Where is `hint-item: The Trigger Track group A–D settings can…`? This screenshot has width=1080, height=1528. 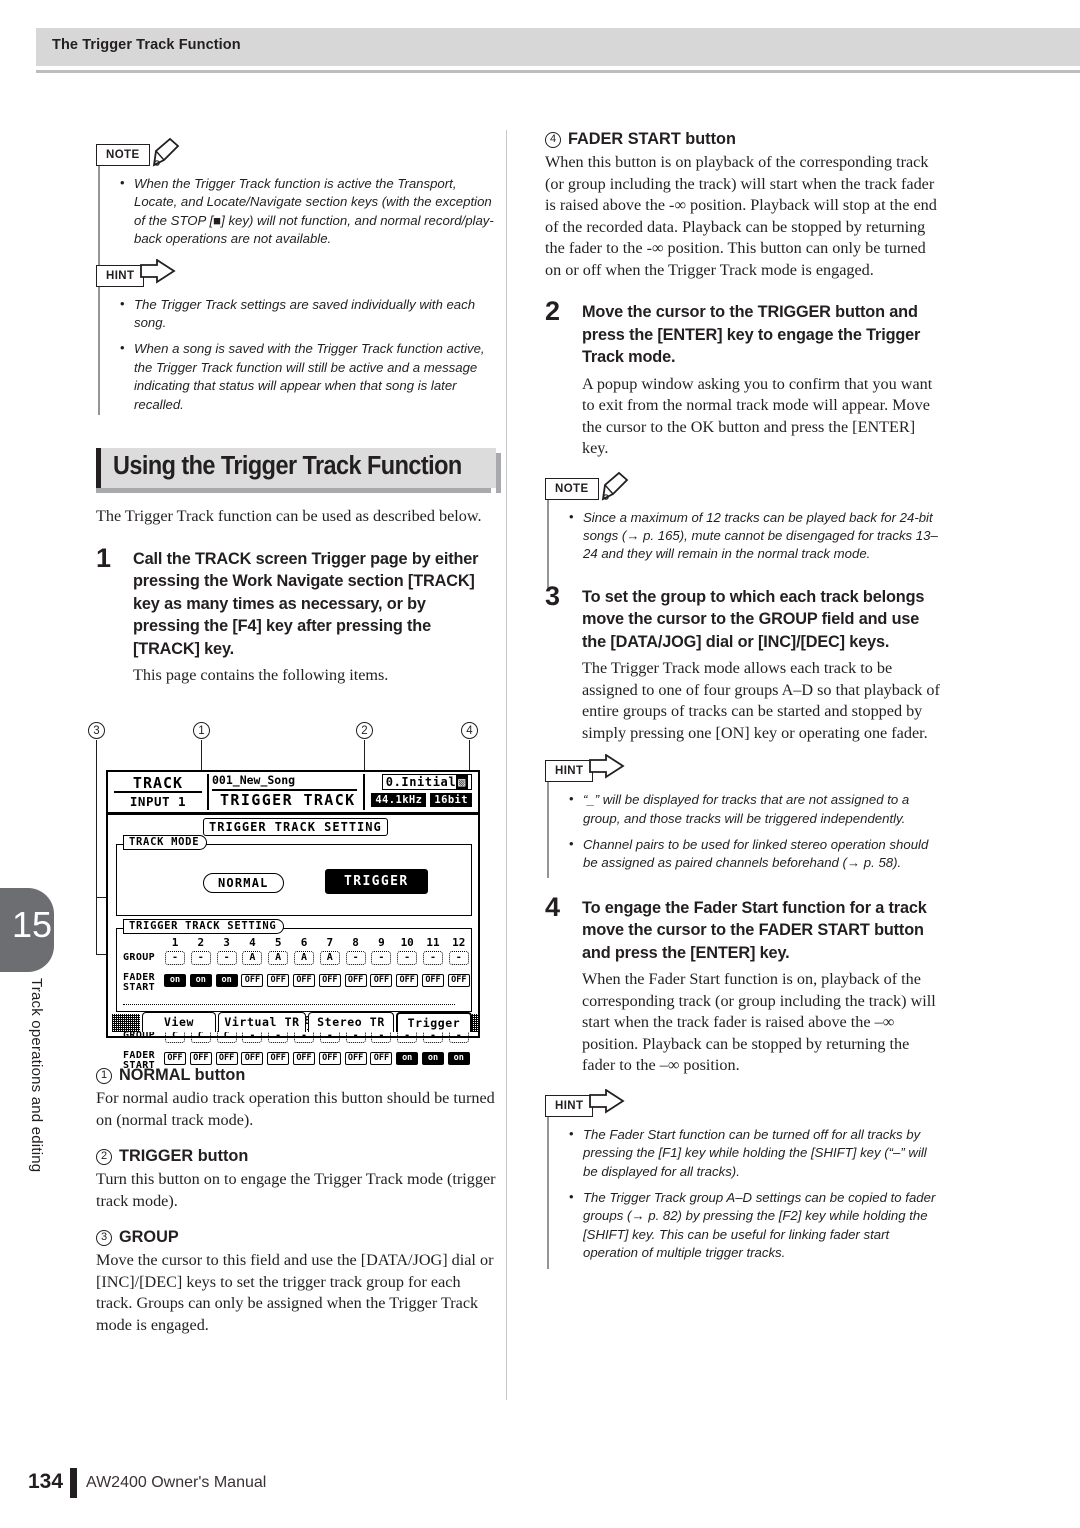 hint-item: The Trigger Track group A–D settings can… is located at coordinates (757, 1225).